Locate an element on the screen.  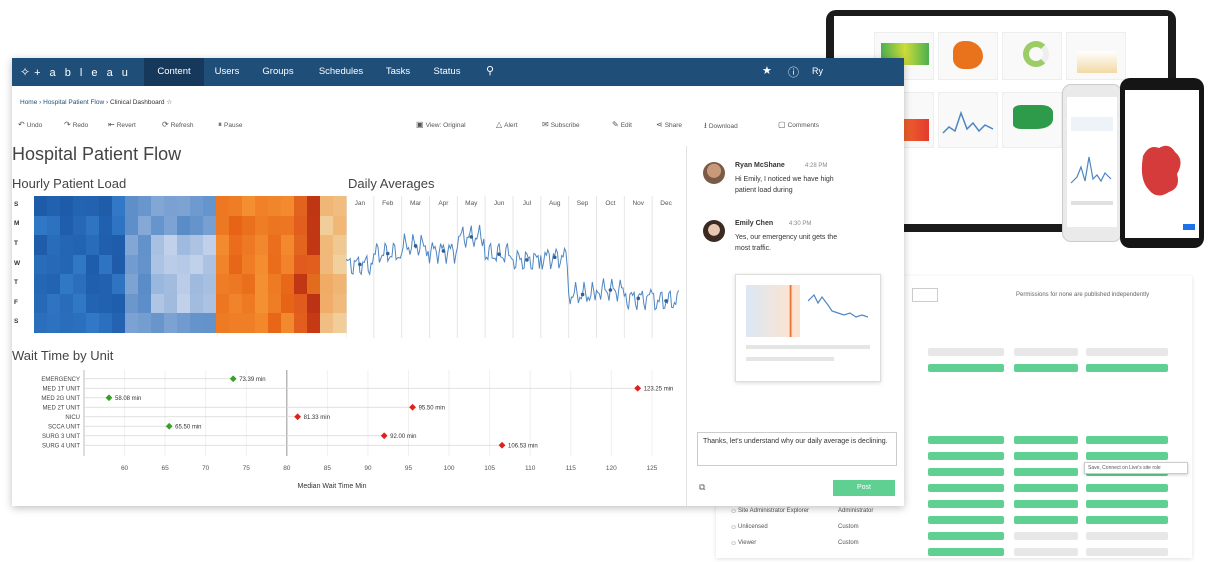
download-button: ⭳ Download is located at coordinates (721, 127).